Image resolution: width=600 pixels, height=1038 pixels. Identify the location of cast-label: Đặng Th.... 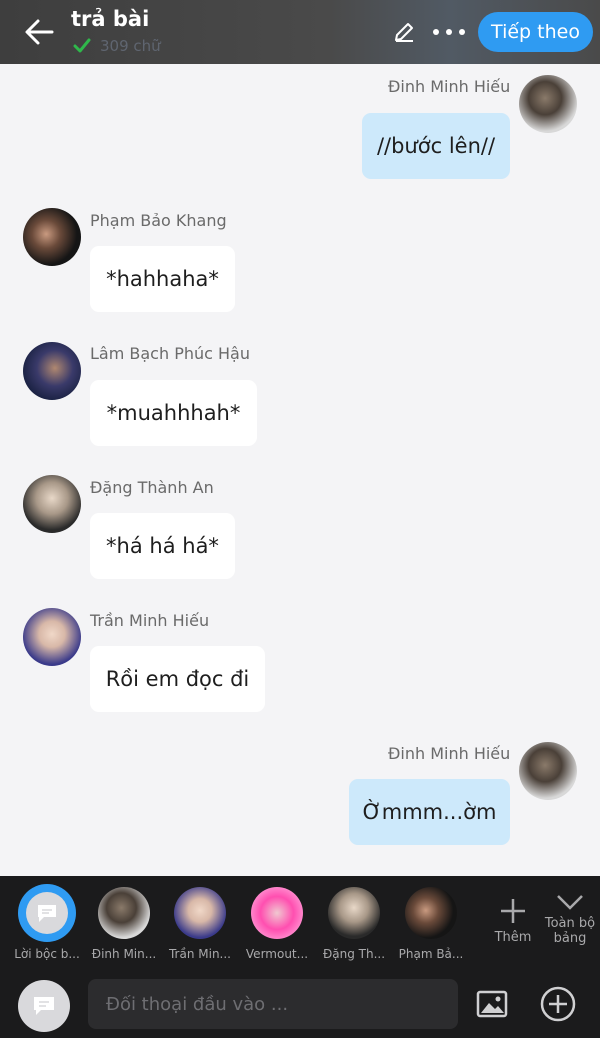
(354, 954).